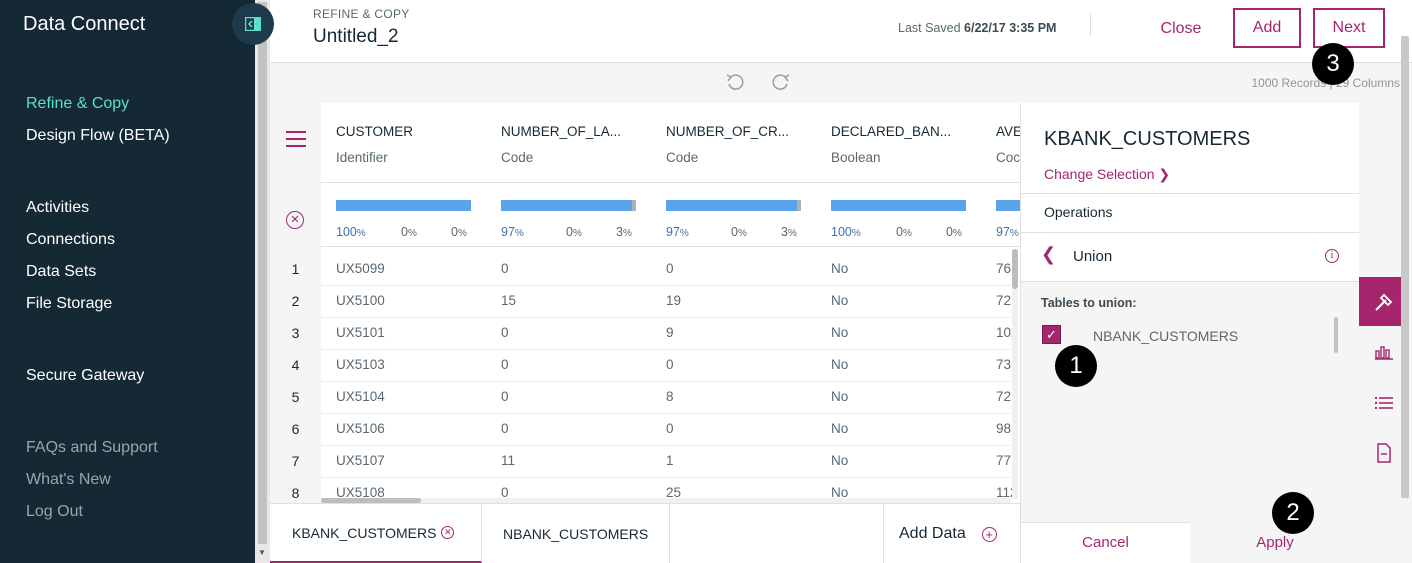  What do you see at coordinates (929, 28) in the screenshot?
I see `last-saved-label: Last Saved` at bounding box center [929, 28].